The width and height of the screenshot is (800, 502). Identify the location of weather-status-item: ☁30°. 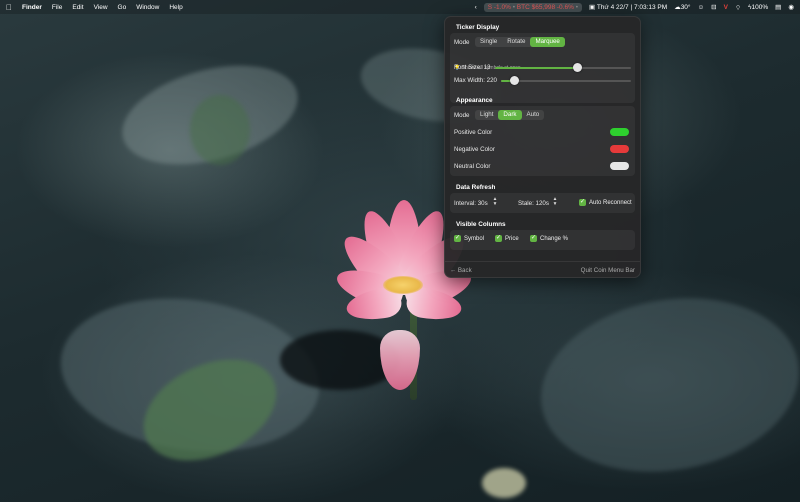
(682, 7).